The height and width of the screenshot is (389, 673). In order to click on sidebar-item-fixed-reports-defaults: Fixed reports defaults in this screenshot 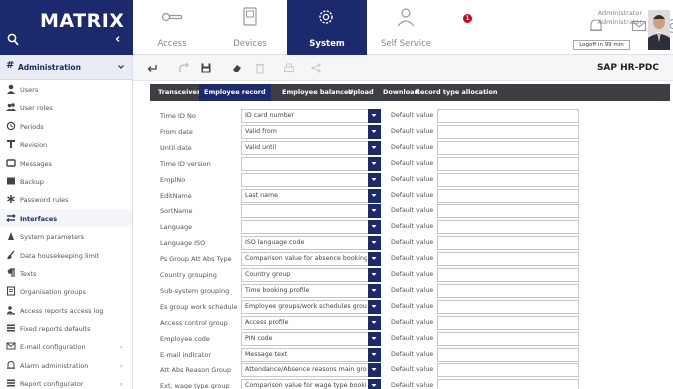, I will do `click(66, 328)`.